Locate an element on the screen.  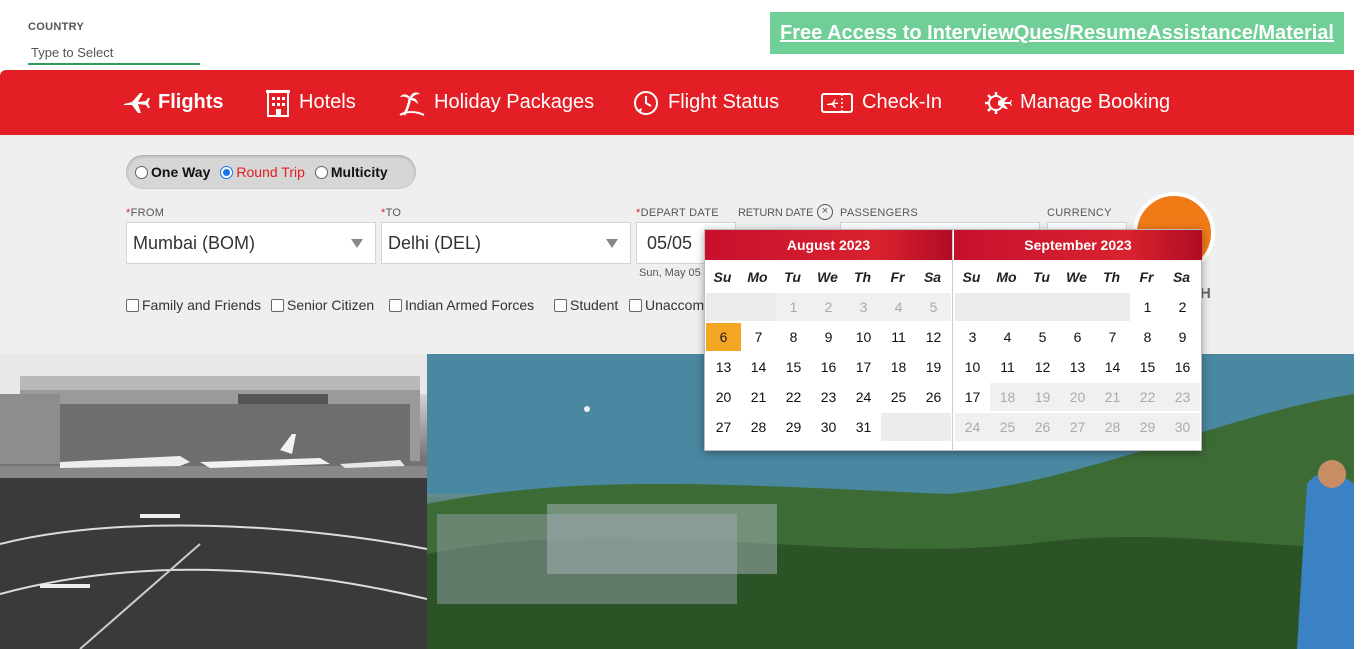
checkbox-unaccompanied is located at coordinates (635, 305).